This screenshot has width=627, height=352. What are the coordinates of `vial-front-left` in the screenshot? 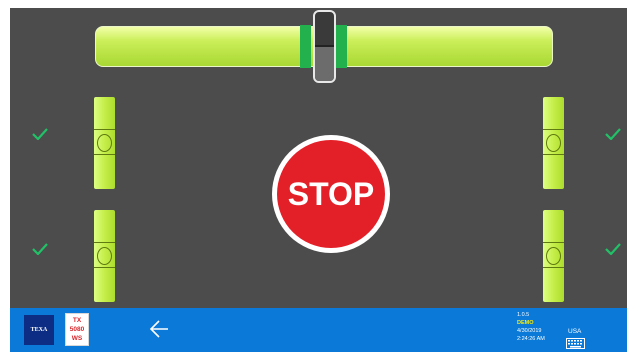 It's located at (104, 143).